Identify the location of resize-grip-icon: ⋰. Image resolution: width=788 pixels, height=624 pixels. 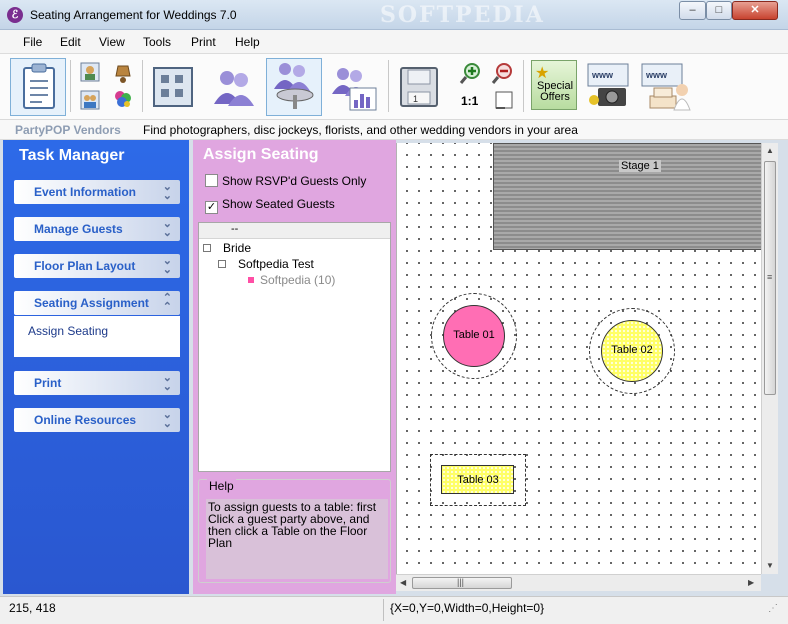
(773, 608).